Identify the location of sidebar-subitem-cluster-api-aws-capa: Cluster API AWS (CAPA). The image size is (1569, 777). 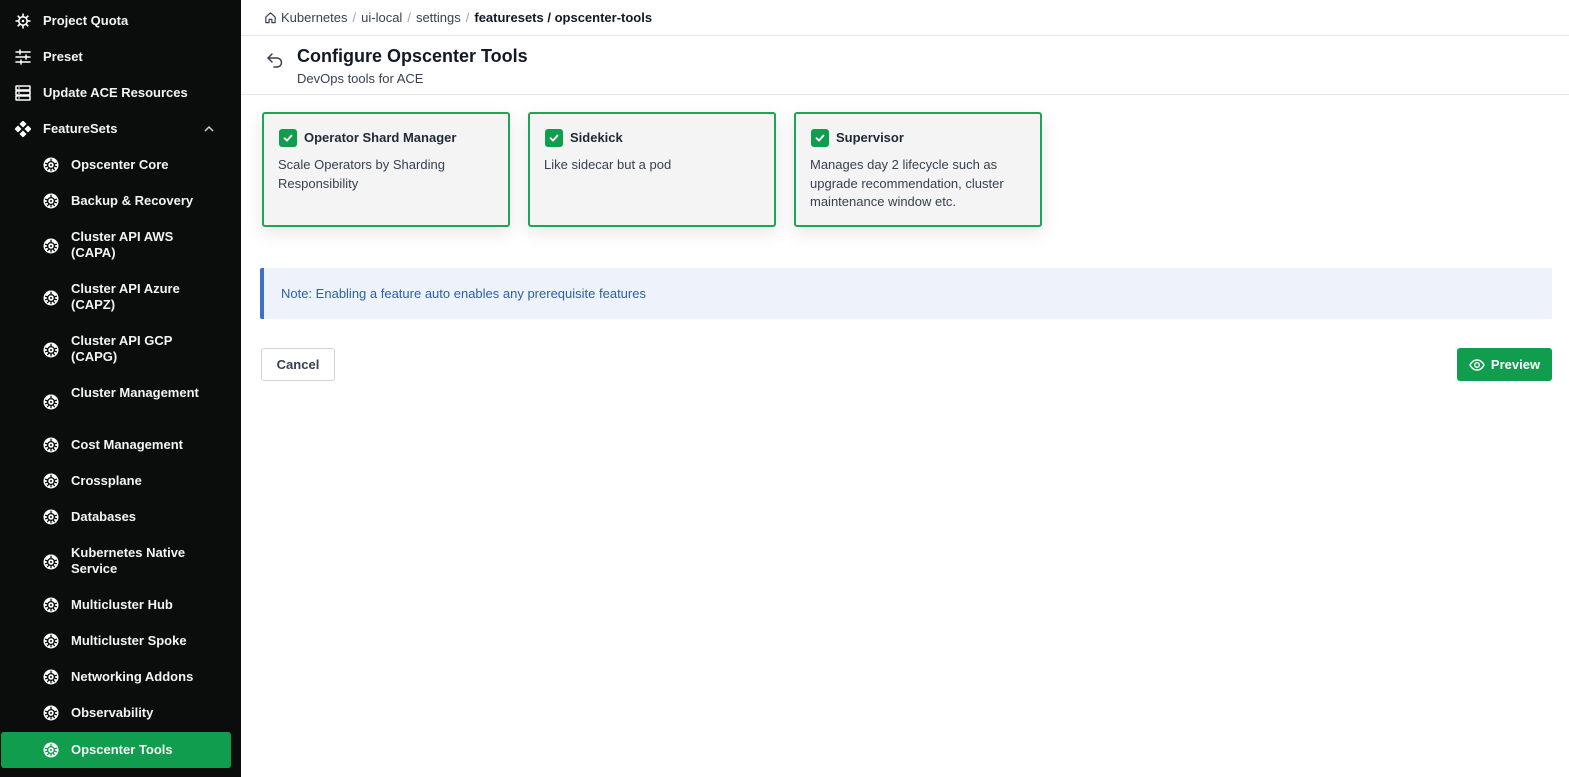
(120, 245).